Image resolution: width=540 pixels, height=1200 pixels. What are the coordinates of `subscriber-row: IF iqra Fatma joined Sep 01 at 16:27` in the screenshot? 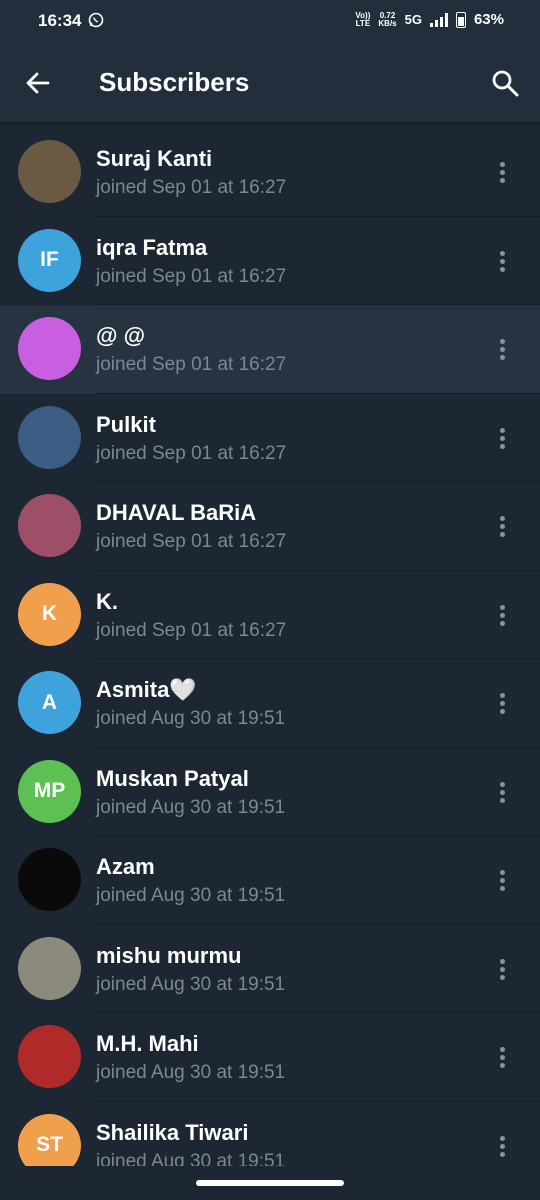 It's located at (270, 261).